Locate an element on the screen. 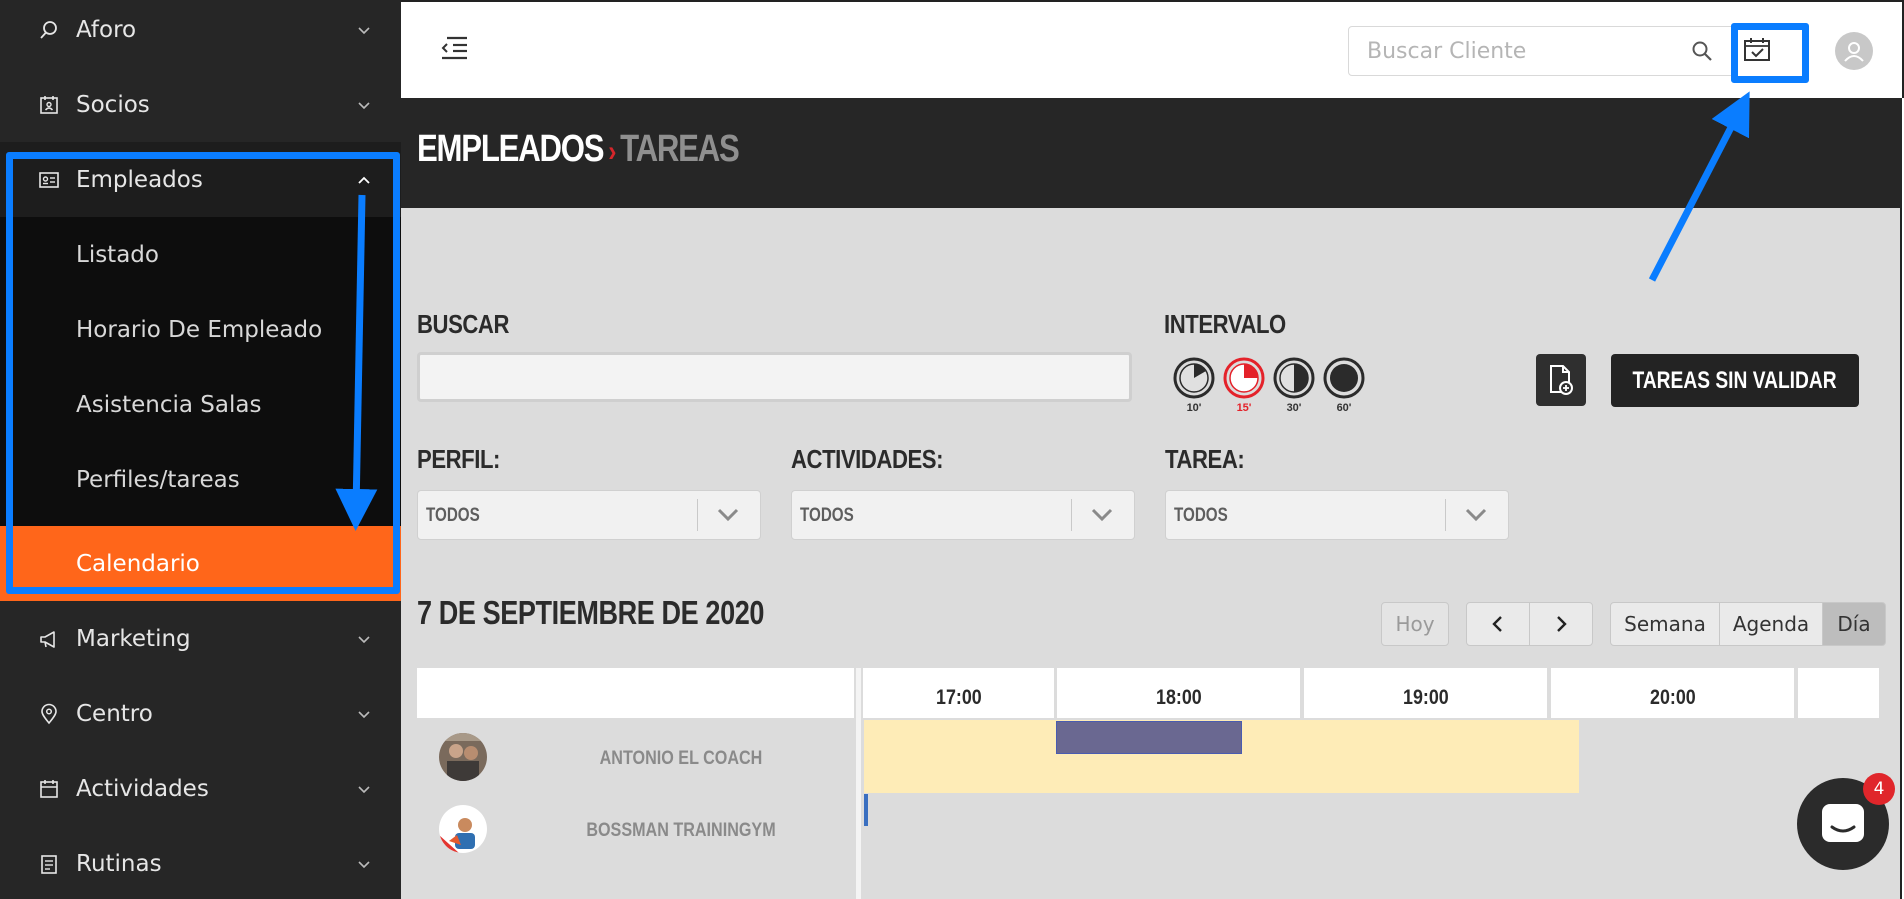  interval-10: 10' is located at coordinates (1194, 385).